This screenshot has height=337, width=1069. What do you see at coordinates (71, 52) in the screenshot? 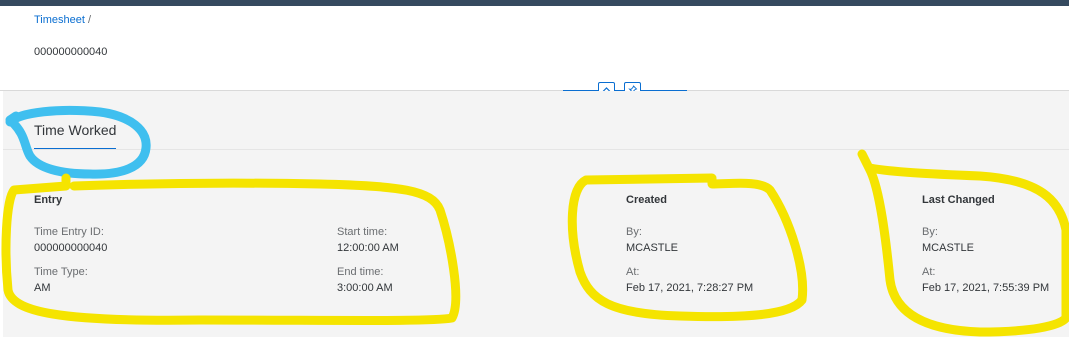
I see `page-title: 000000000040` at bounding box center [71, 52].